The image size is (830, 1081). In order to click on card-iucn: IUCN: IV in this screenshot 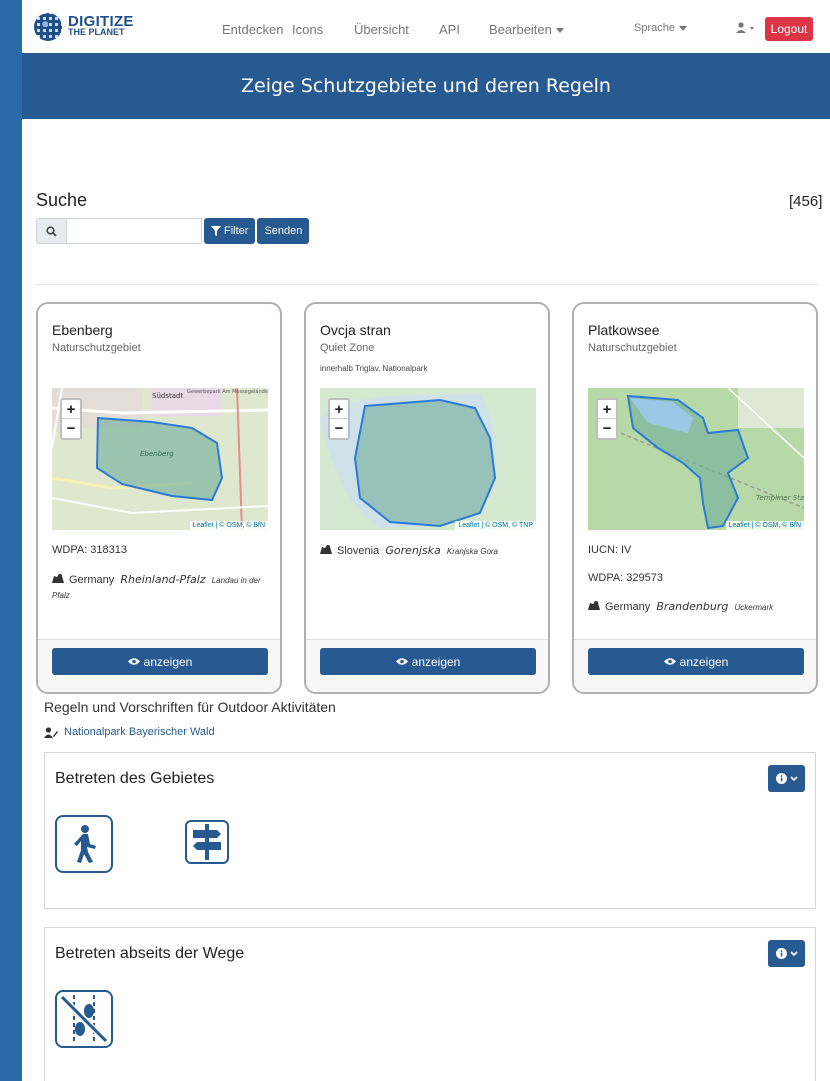, I will do `click(610, 550)`.